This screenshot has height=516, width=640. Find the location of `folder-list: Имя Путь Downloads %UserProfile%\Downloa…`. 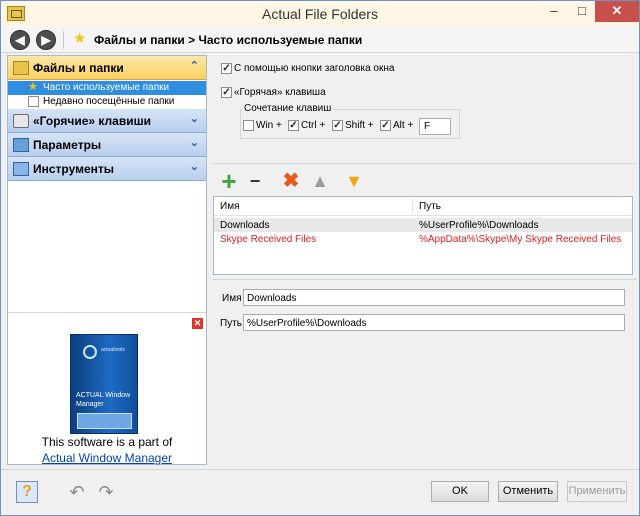

folder-list: Имя Путь Downloads %UserProfile%\Downloa… is located at coordinates (423, 235).